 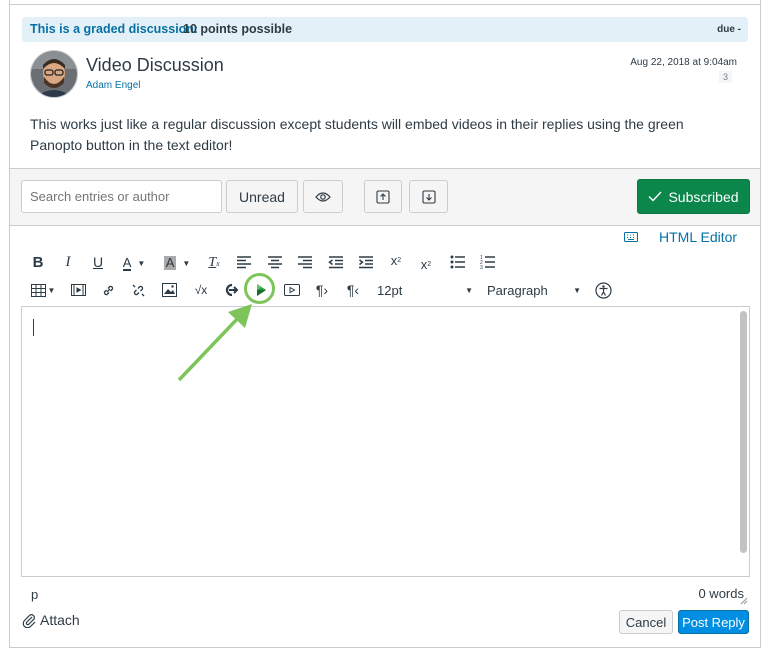 What do you see at coordinates (78, 290) in the screenshot?
I see `media-icon` at bounding box center [78, 290].